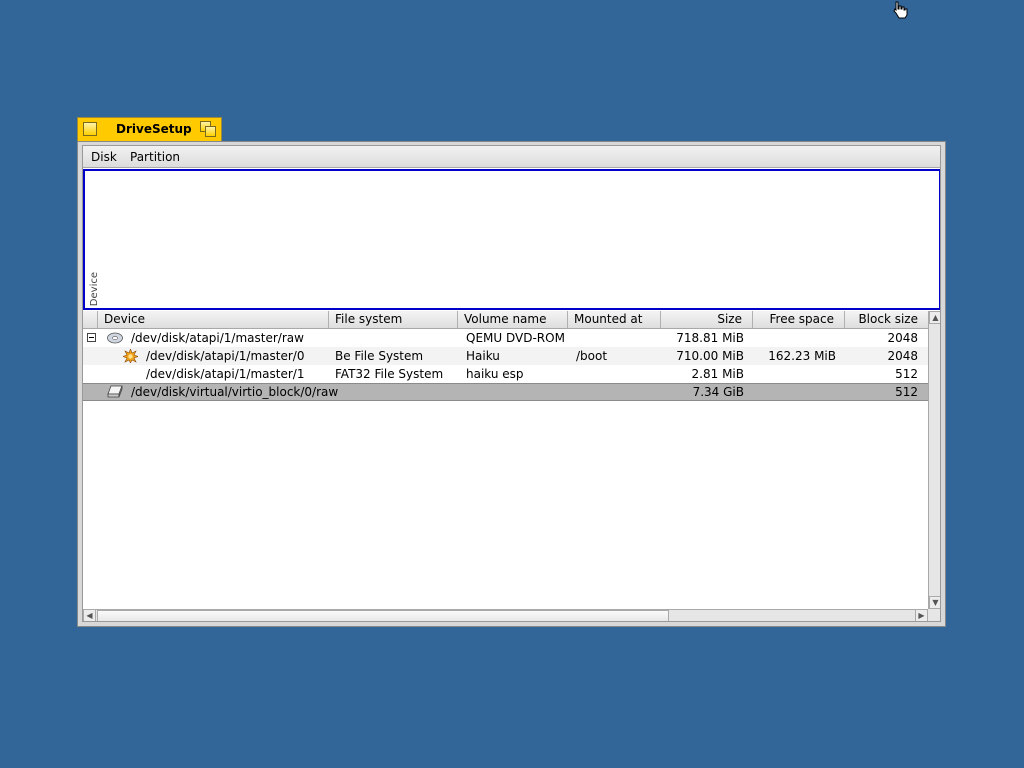 The height and width of the screenshot is (768, 1024). What do you see at coordinates (707, 319) in the screenshot?
I see `column-size: Size` at bounding box center [707, 319].